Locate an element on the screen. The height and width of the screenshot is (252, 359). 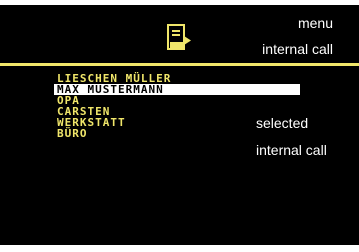
header-divider is located at coordinates (179, 64).